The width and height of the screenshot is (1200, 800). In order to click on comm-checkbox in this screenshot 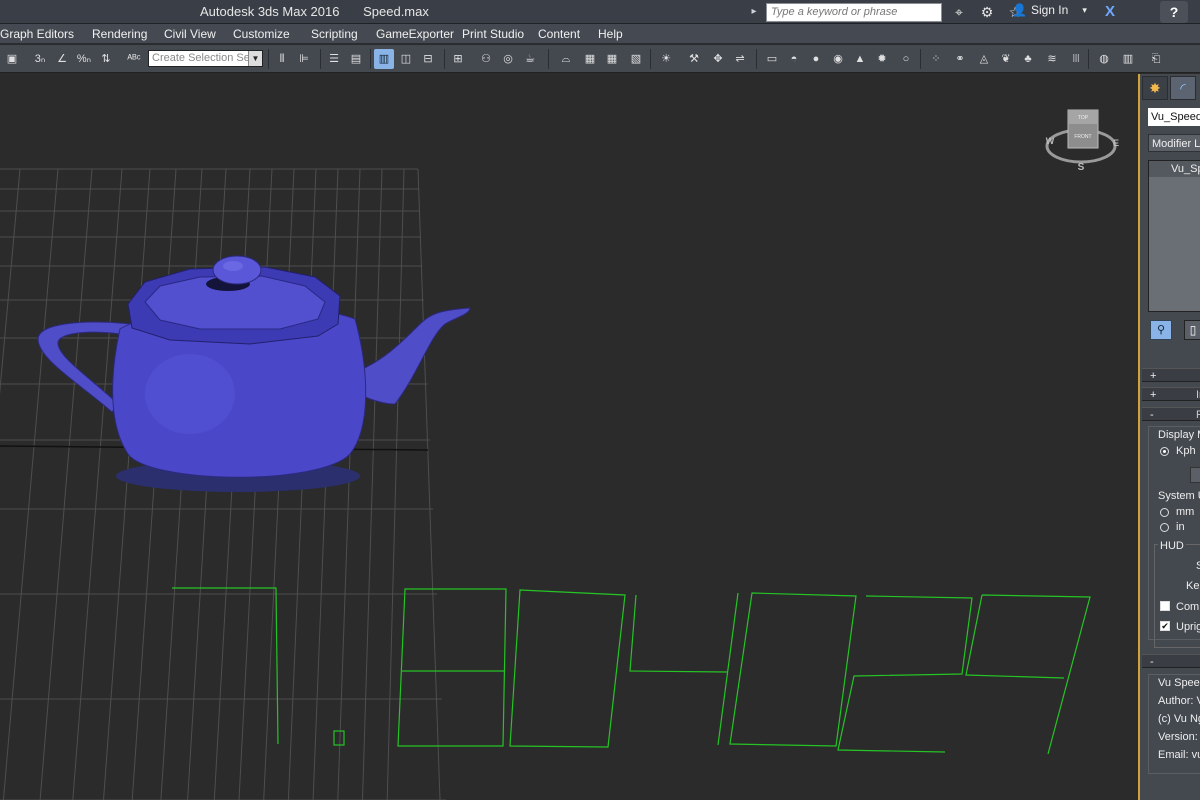, I will do `click(1165, 606)`.